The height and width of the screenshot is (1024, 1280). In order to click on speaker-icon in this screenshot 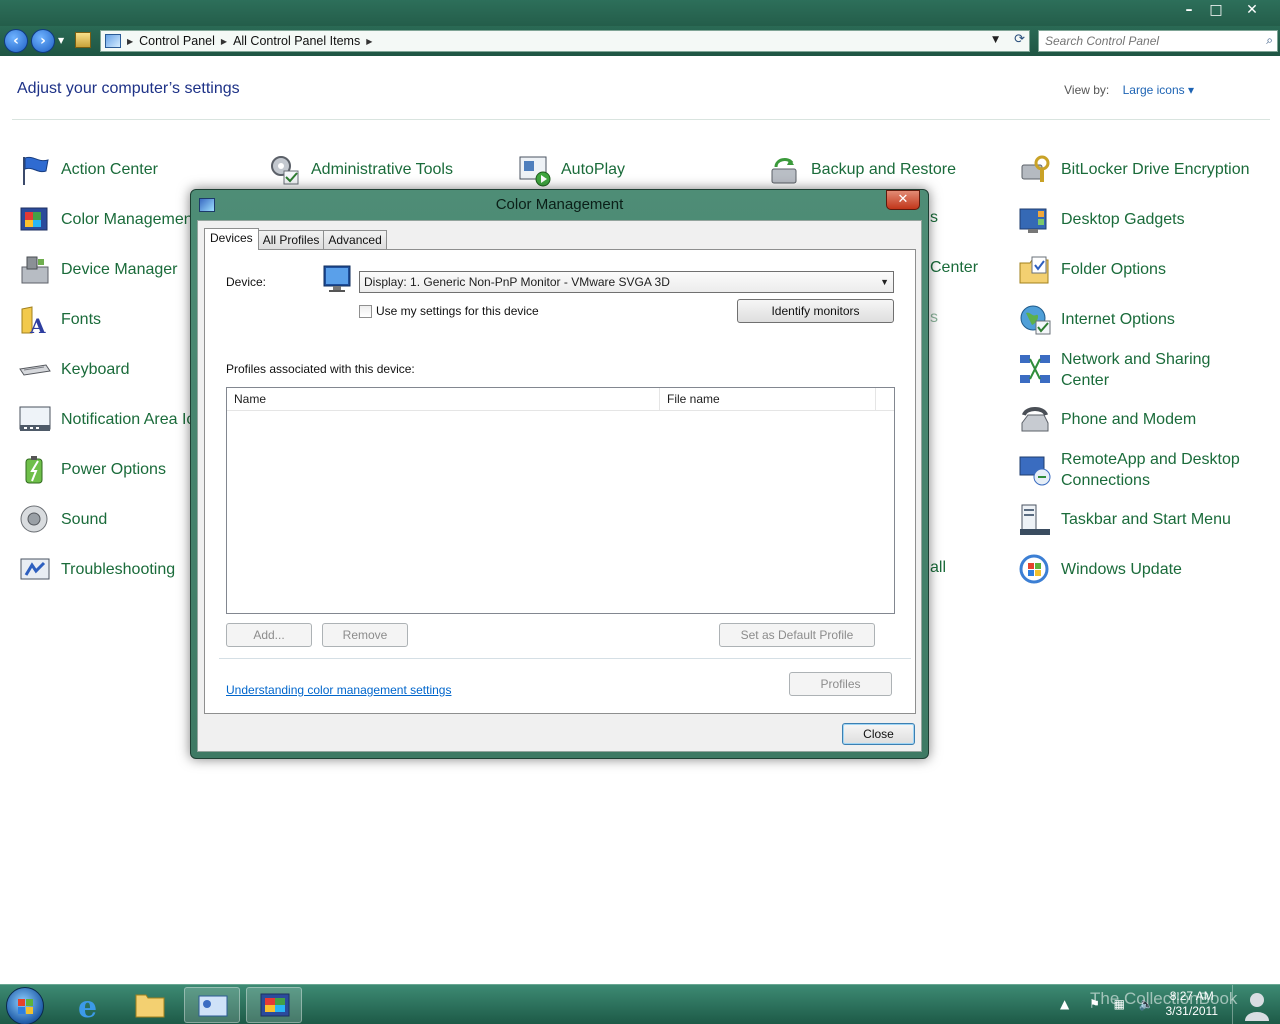, I will do `click(34, 519)`.